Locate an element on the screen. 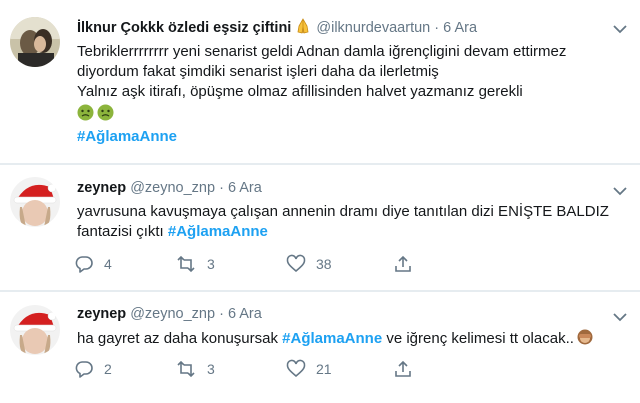  tweet-line: ha gayret az daha konuşursak is located at coordinates (180, 338).